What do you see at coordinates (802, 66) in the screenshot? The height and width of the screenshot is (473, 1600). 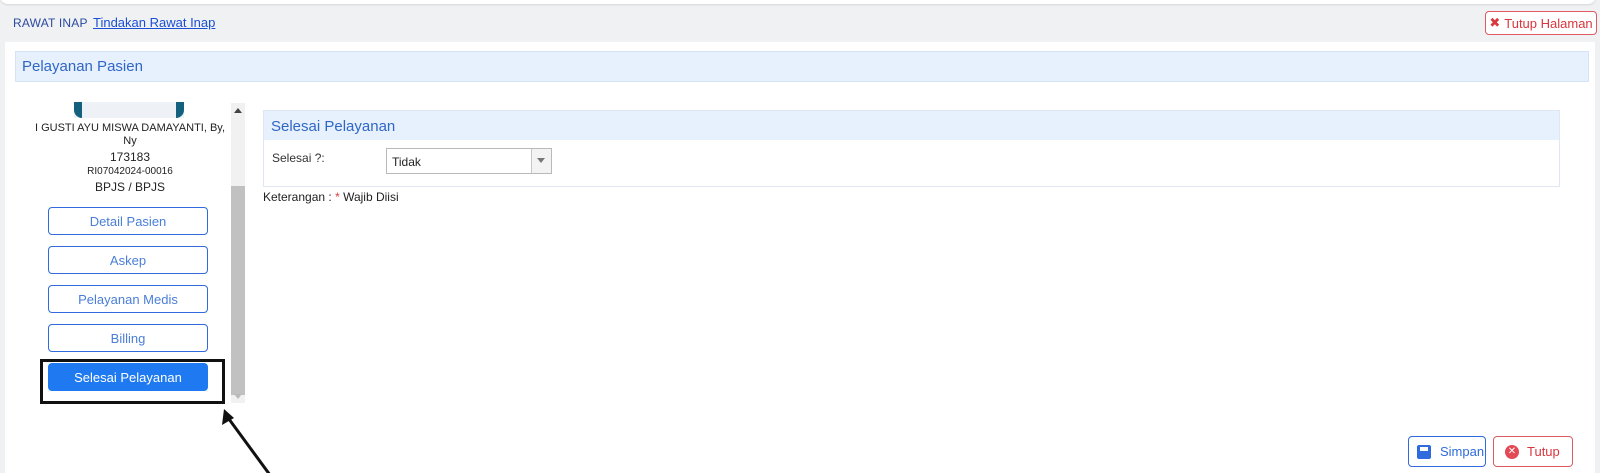 I see `panel-header: Pelayanan Pasien` at bounding box center [802, 66].